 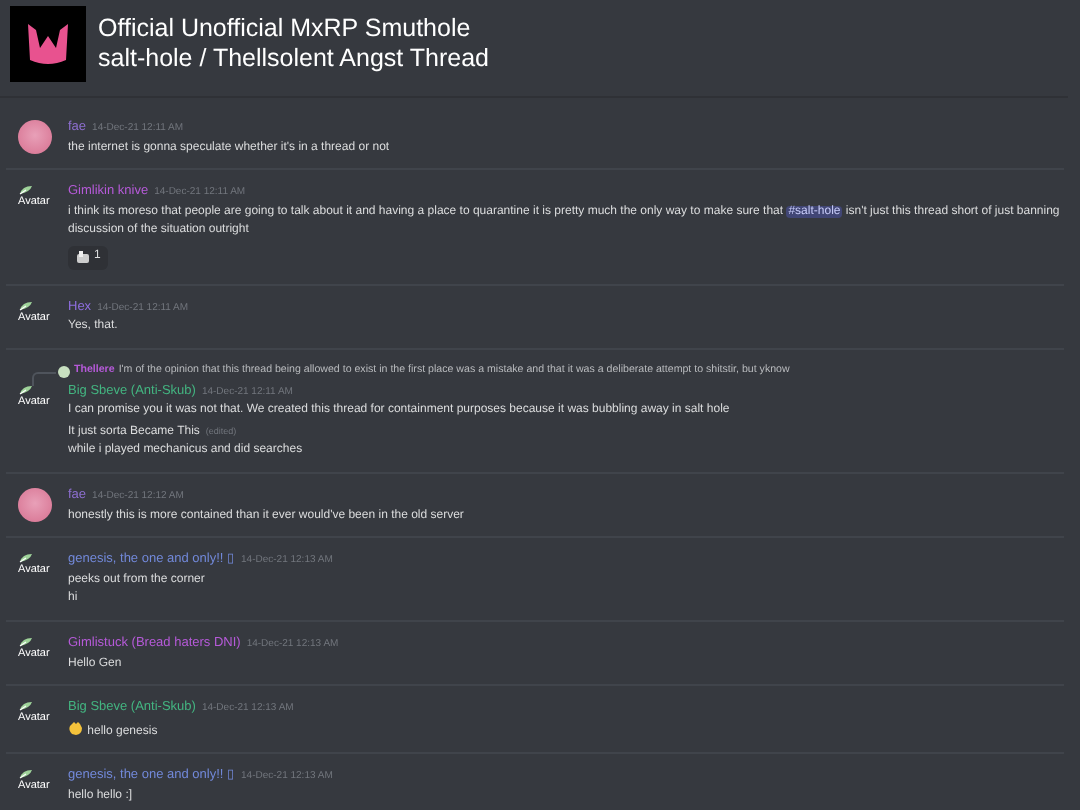 I want to click on channel-title: salt-hole / Thellsolent Angst Thread, so click(x=293, y=59).